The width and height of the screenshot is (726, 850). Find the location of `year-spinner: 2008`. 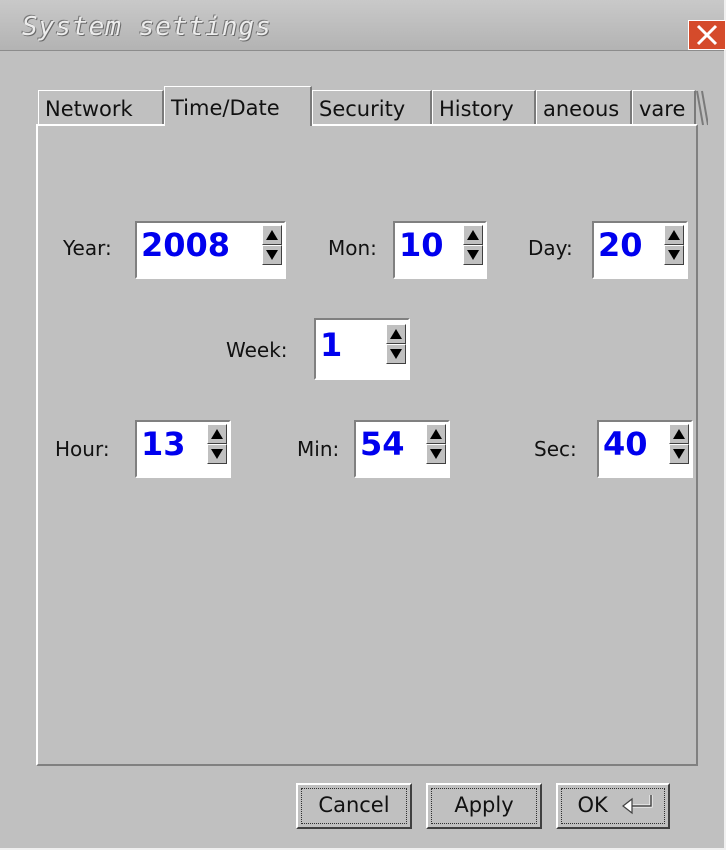

year-spinner: 2008 is located at coordinates (210, 250).